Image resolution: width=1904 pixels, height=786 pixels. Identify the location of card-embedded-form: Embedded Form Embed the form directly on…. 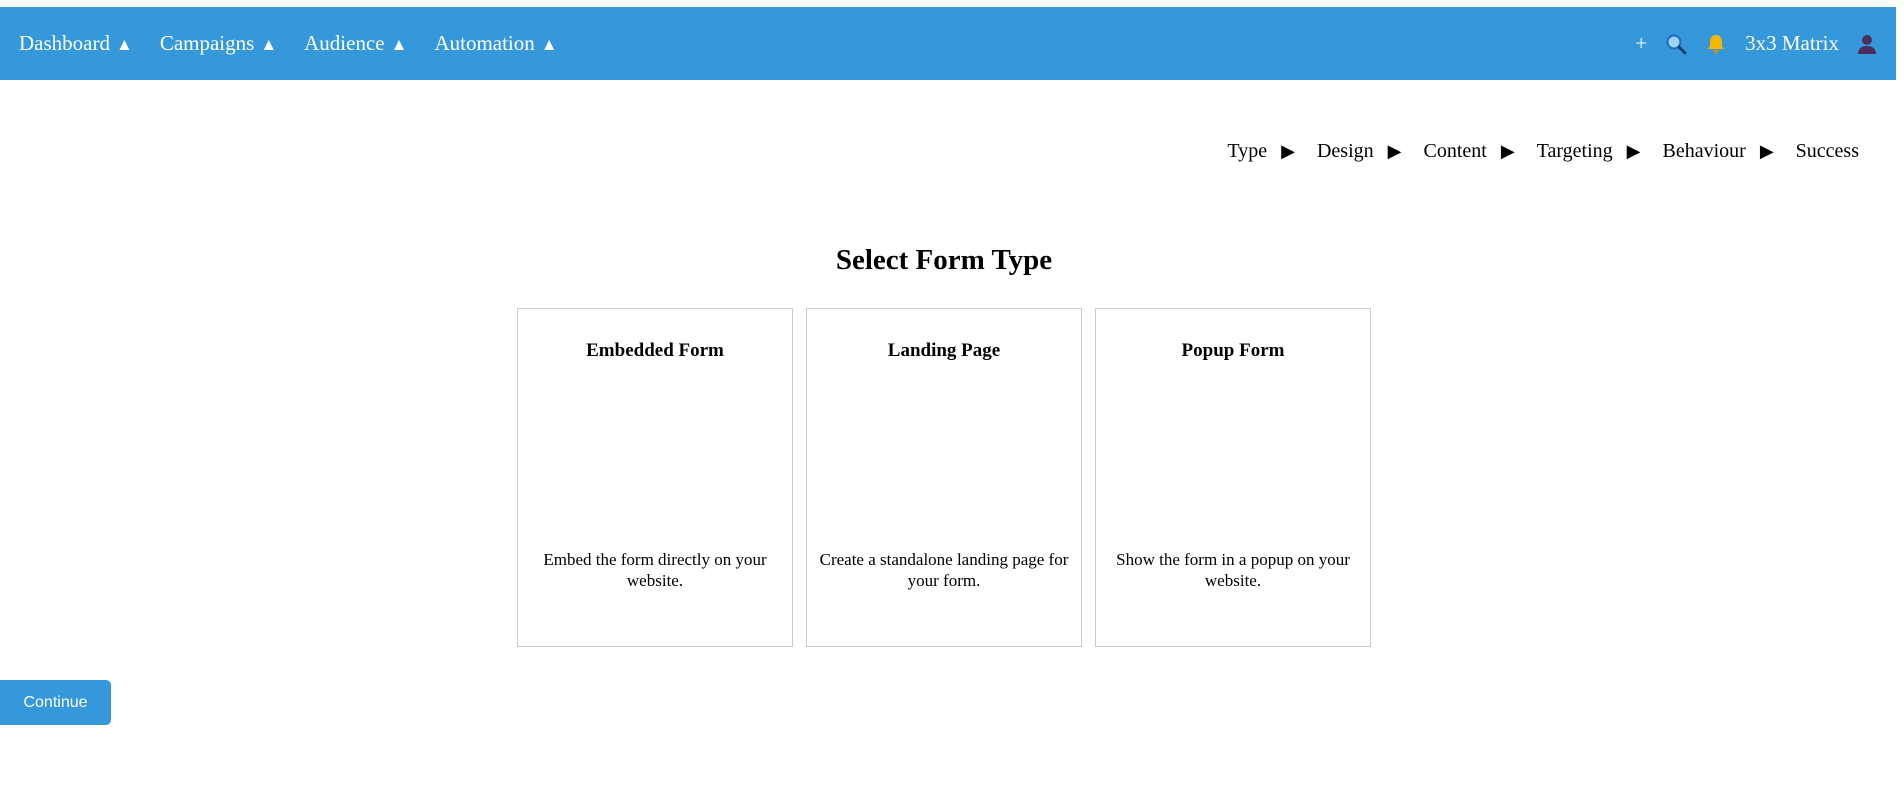
(655, 477).